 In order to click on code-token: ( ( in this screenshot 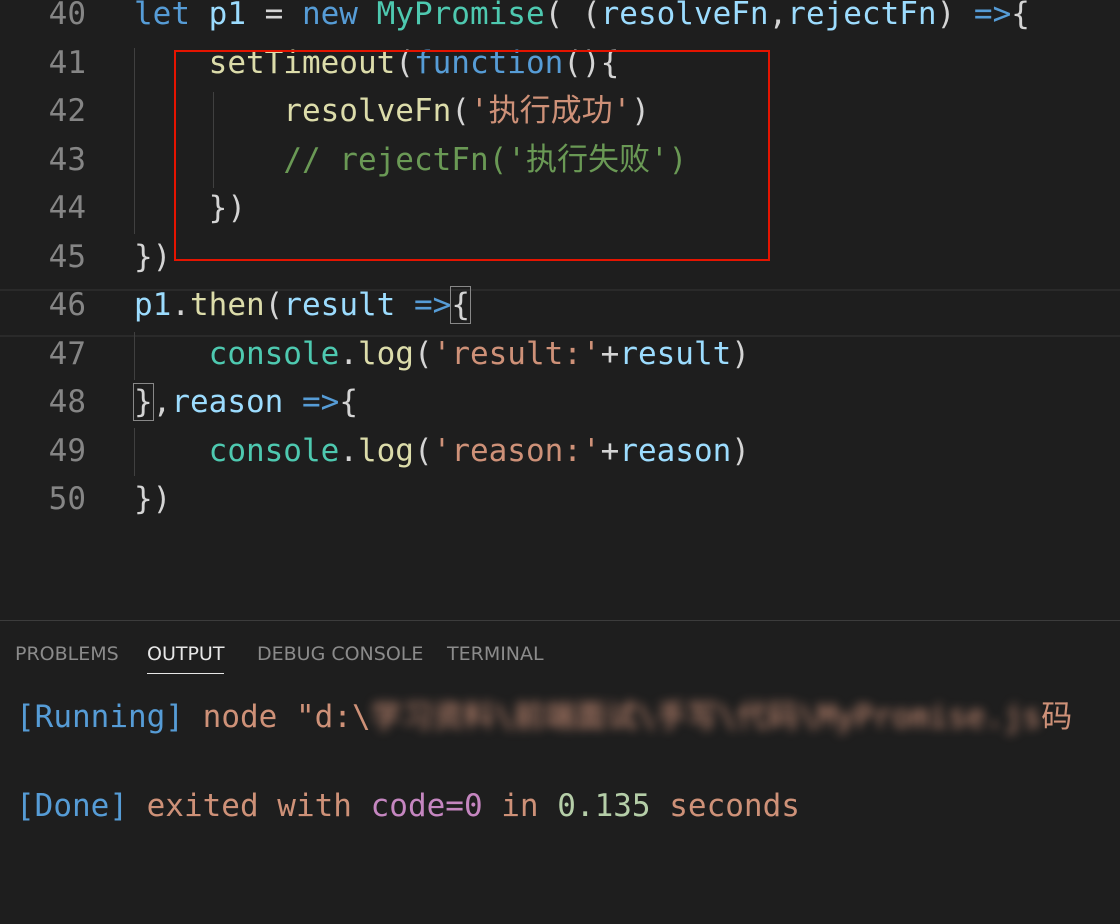, I will do `click(572, 16)`.